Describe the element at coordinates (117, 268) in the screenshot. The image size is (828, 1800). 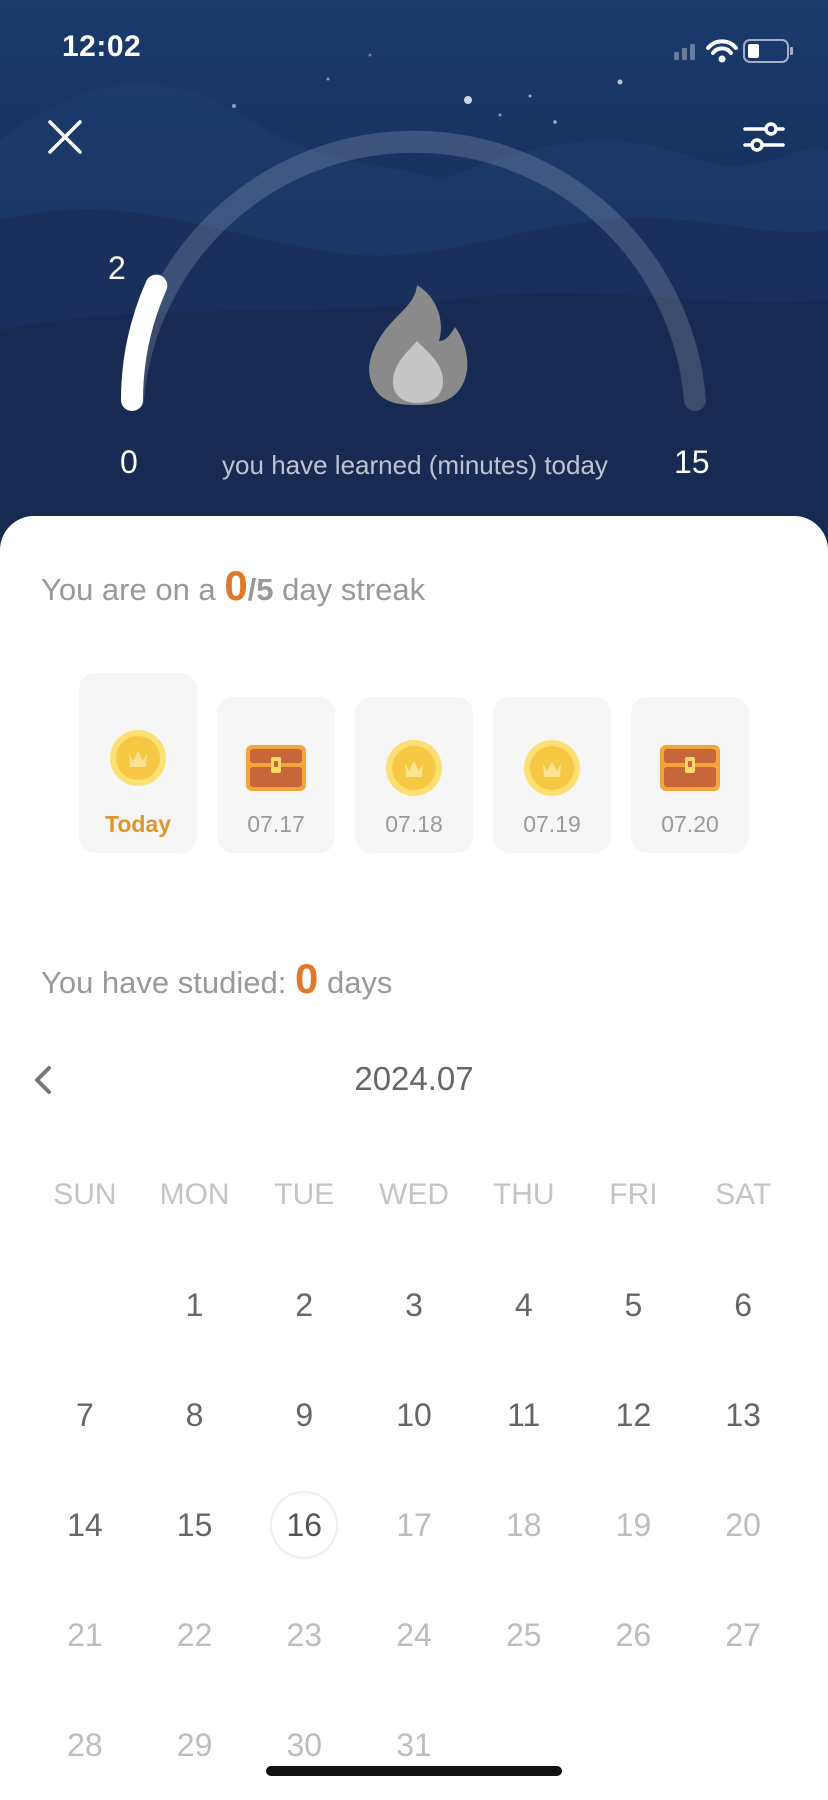
I see `gauge-current-value: 2` at that location.